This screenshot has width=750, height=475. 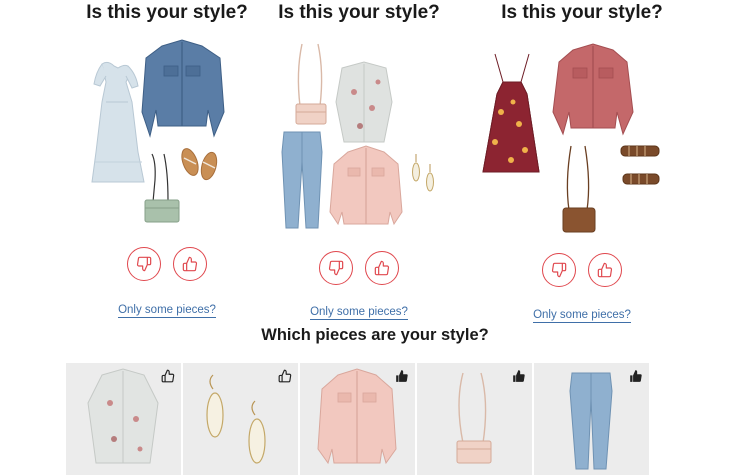 I want to click on earrings-illustration, so click(x=423, y=173).